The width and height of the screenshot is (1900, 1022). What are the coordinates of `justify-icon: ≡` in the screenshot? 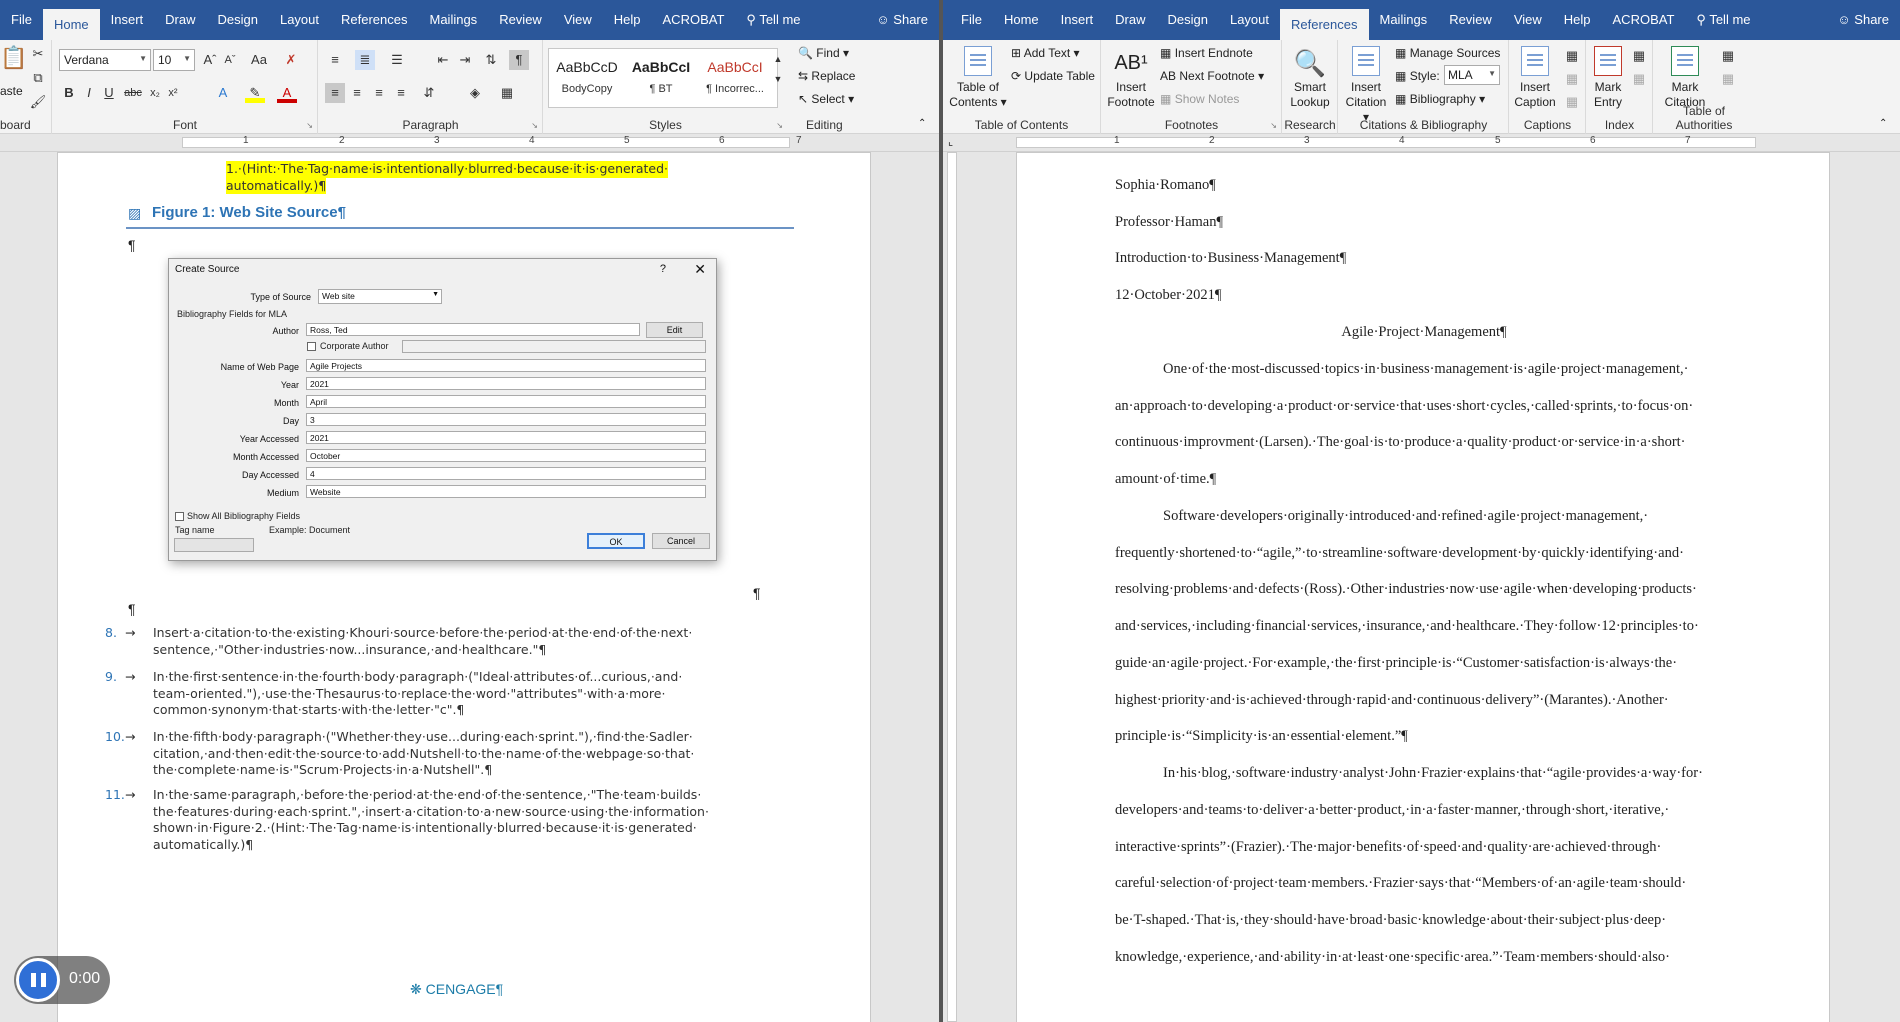 It's located at (401, 93).